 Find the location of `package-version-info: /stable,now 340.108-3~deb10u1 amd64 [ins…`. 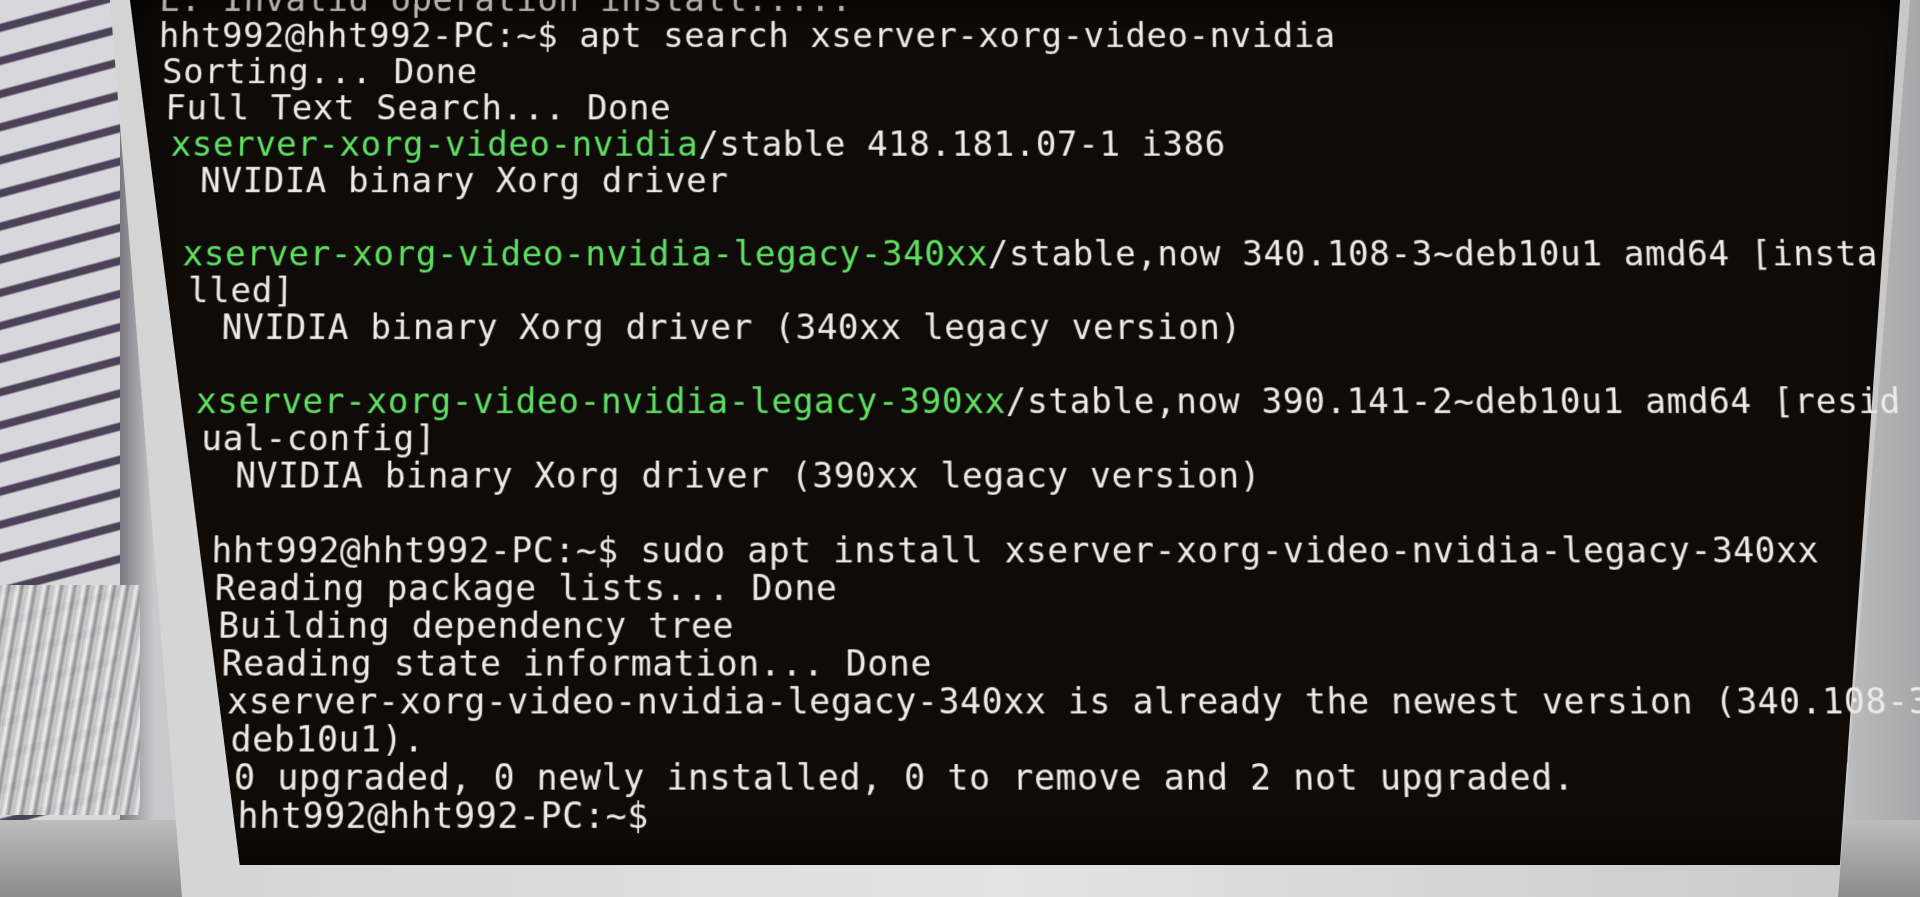

package-version-info: /stable,now 340.108-3~deb10u1 amd64 [ins… is located at coordinates (1433, 254).